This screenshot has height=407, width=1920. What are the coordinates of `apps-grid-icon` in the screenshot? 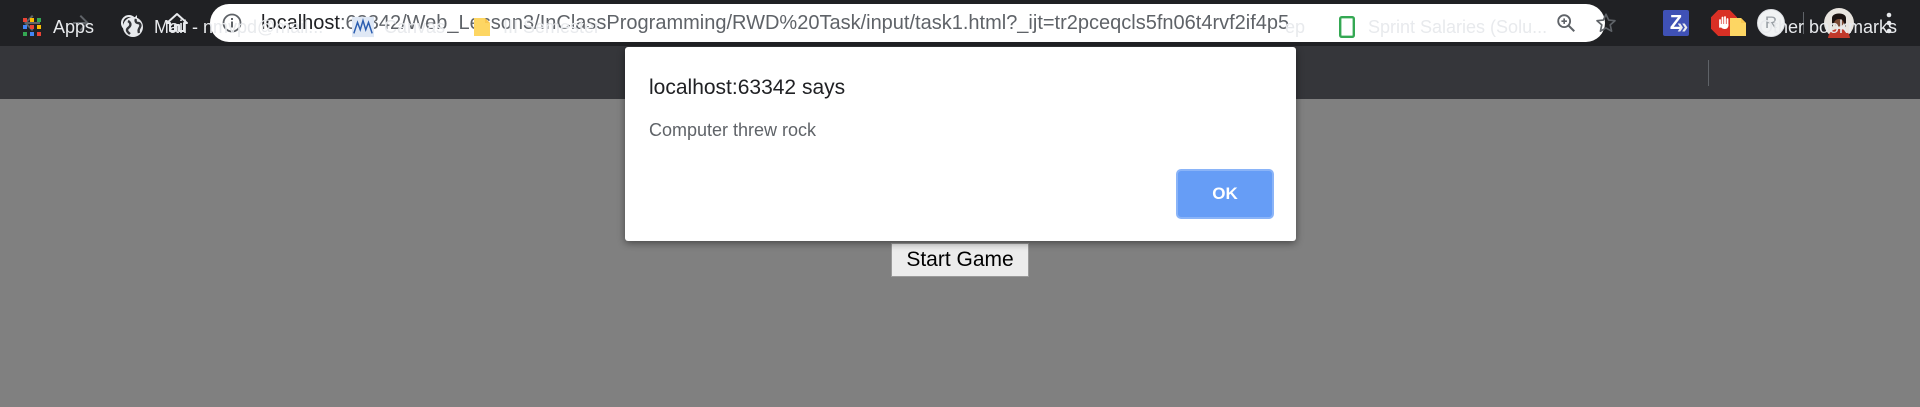 It's located at (32, 27).